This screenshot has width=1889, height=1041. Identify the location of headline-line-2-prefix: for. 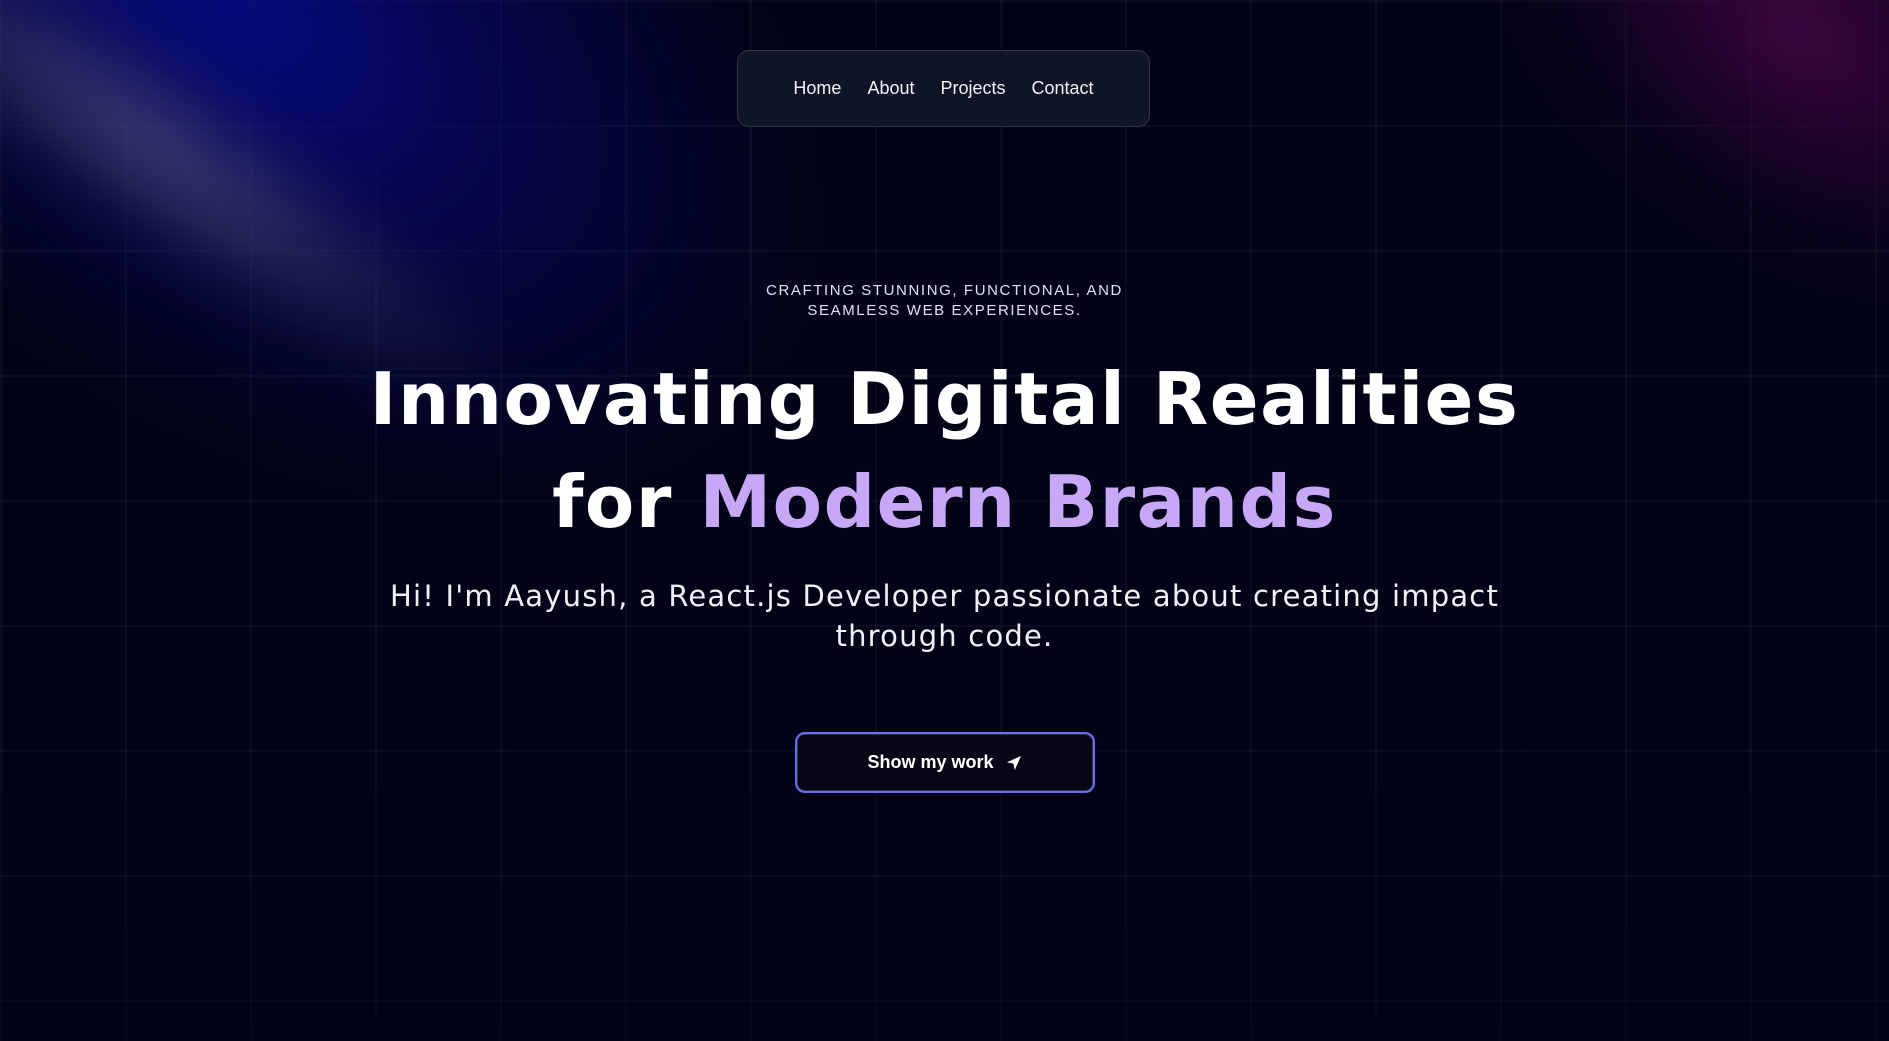
(626, 502).